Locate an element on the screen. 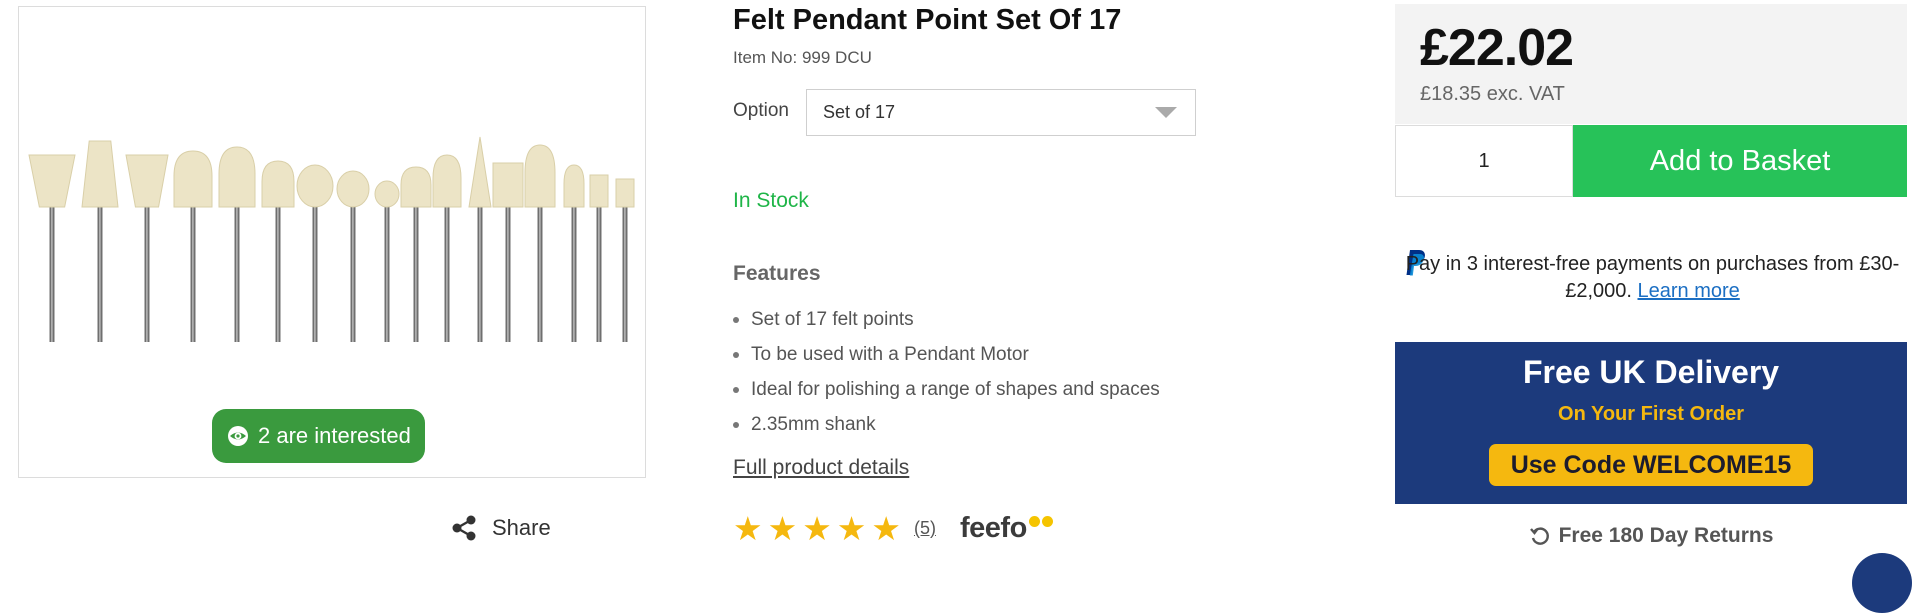 The width and height of the screenshot is (1920, 613). share-button: Share is located at coordinates (500, 528).